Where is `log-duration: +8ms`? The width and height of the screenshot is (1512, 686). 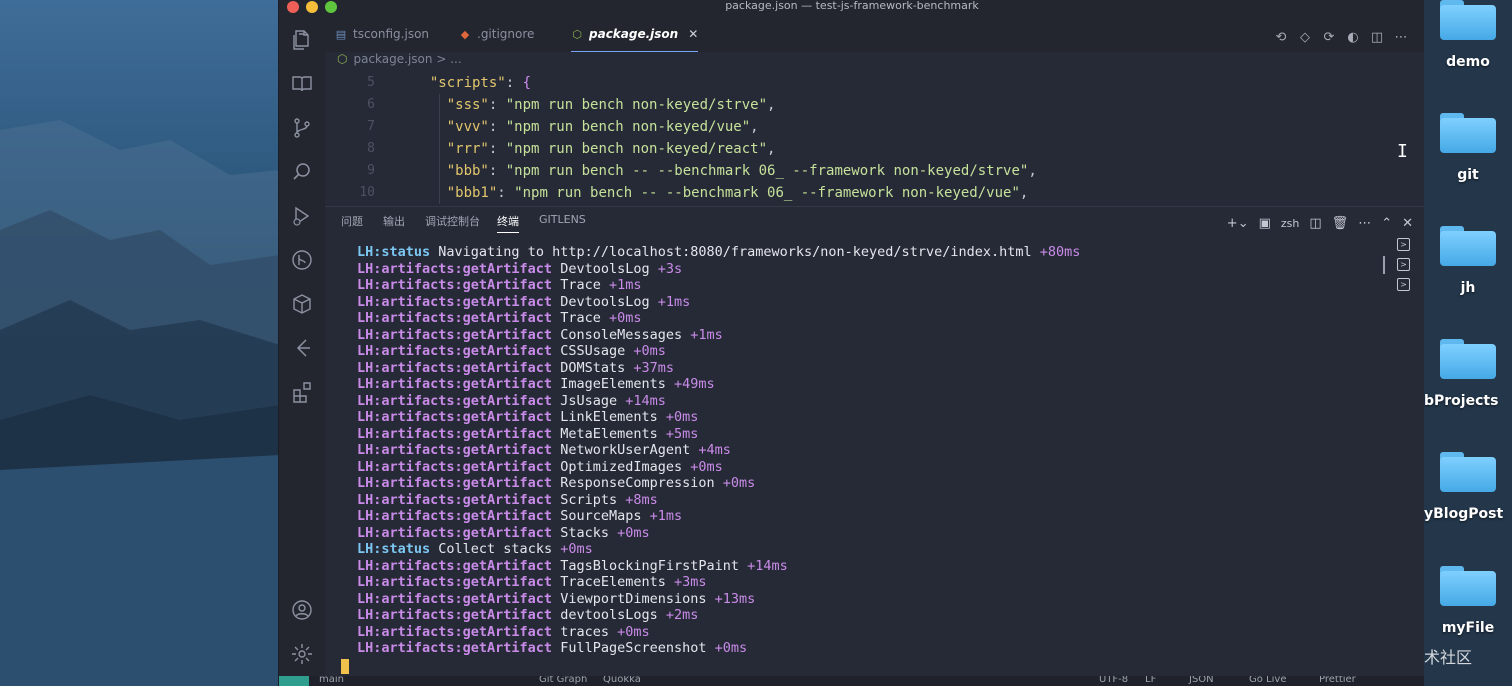 log-duration: +8ms is located at coordinates (637, 499).